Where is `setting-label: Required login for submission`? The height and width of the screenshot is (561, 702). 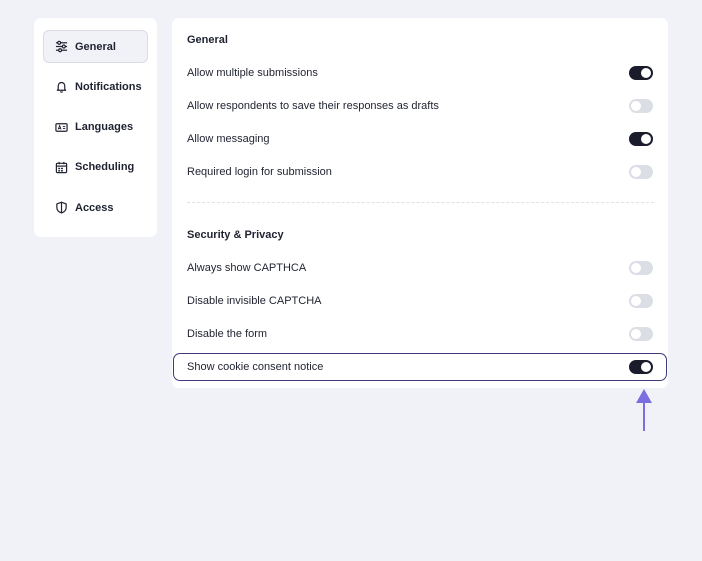 setting-label: Required login for submission is located at coordinates (259, 172).